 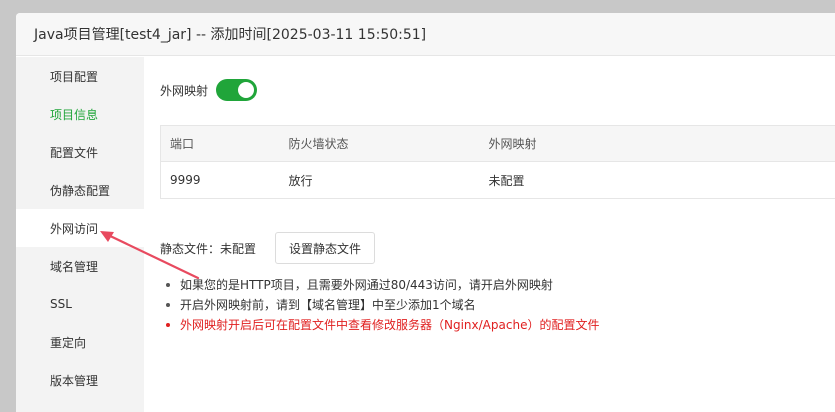 I want to click on port-table: 端口 防火墙状态 外网映射 9999 放行 未配置, so click(x=497, y=162).